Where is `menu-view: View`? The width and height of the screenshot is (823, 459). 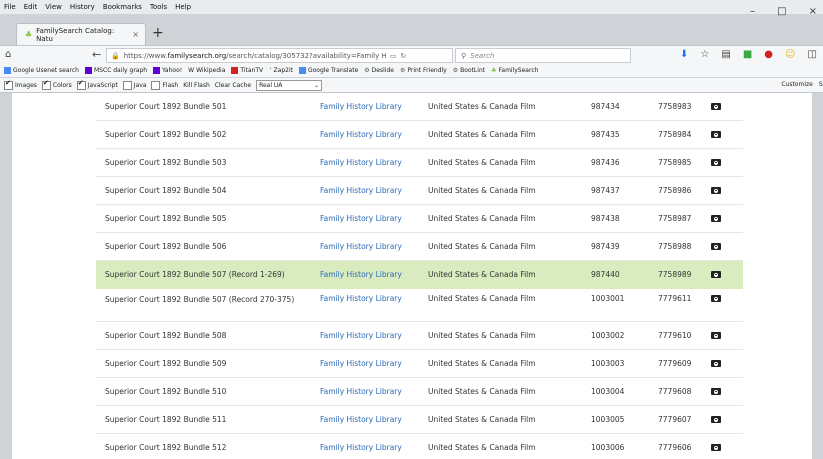
menu-view: View is located at coordinates (53, 7).